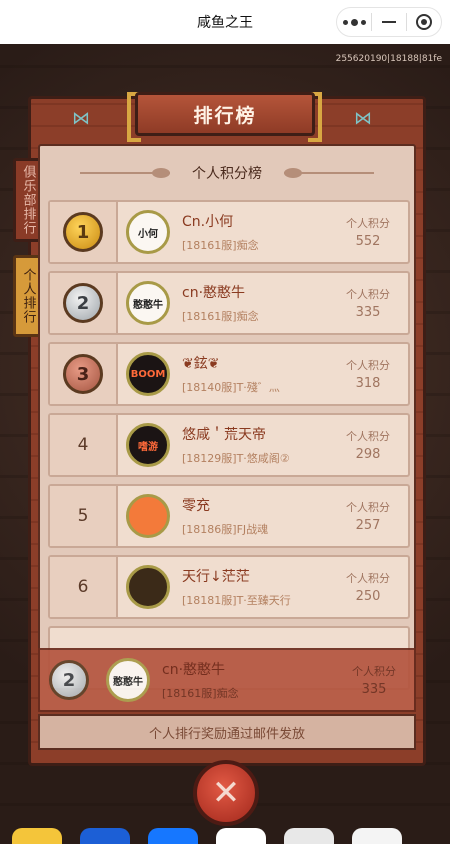 This screenshot has height=844, width=450. I want to click on capsule-menu, so click(389, 22).